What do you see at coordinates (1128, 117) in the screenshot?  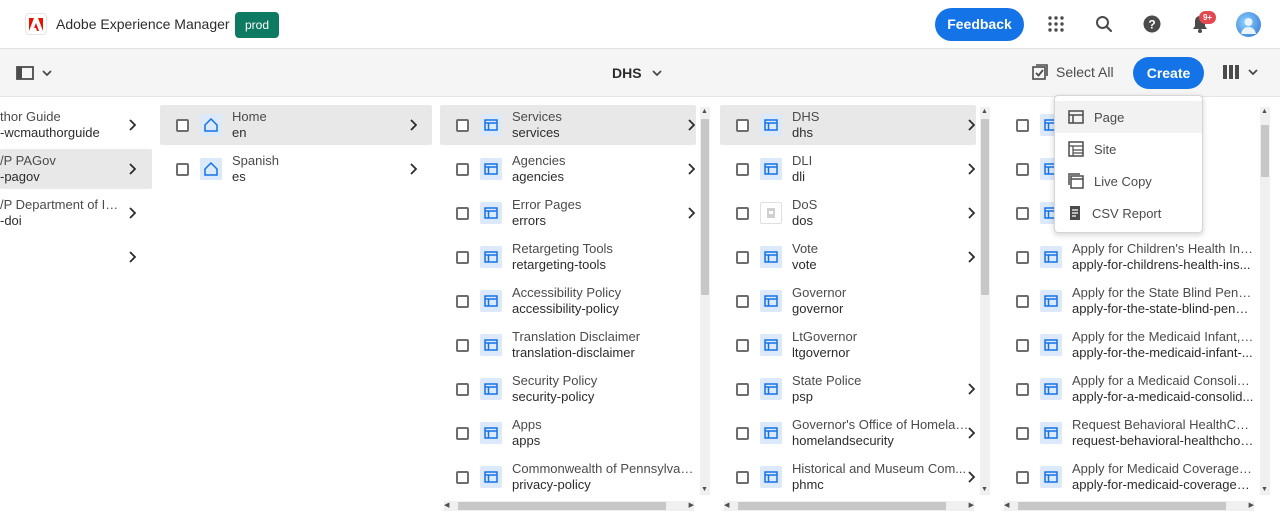 I see `create-menu-item-page: Page` at bounding box center [1128, 117].